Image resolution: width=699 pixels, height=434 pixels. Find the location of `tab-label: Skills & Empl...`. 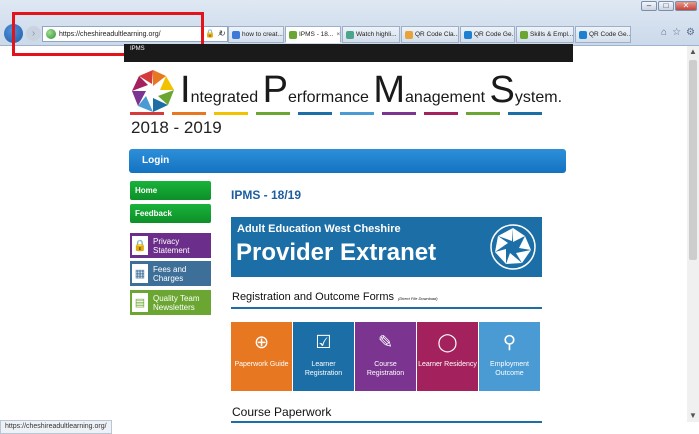

tab-label: Skills & Empl... is located at coordinates (552, 34).